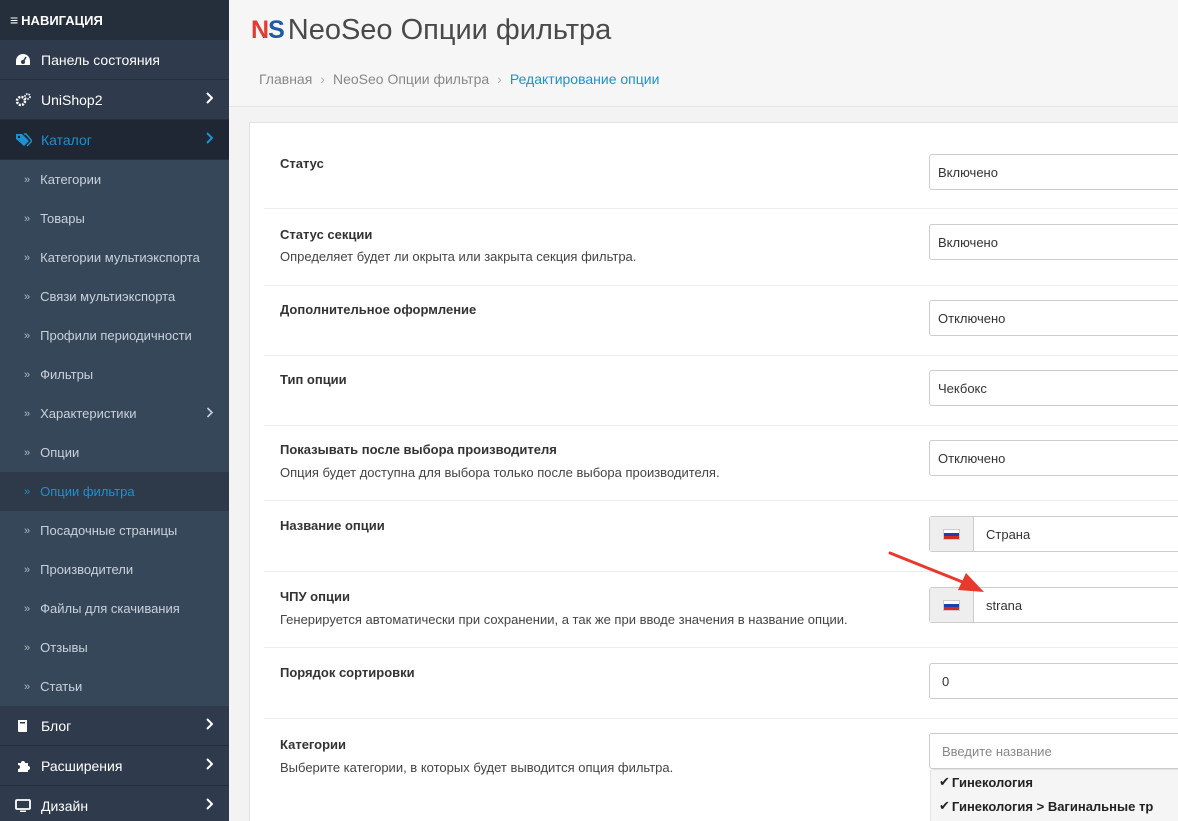 Image resolution: width=1178 pixels, height=821 pixels. Describe the element at coordinates (585, 79) in the screenshot. I see `breadcrumb-current: Редактирование опции` at that location.